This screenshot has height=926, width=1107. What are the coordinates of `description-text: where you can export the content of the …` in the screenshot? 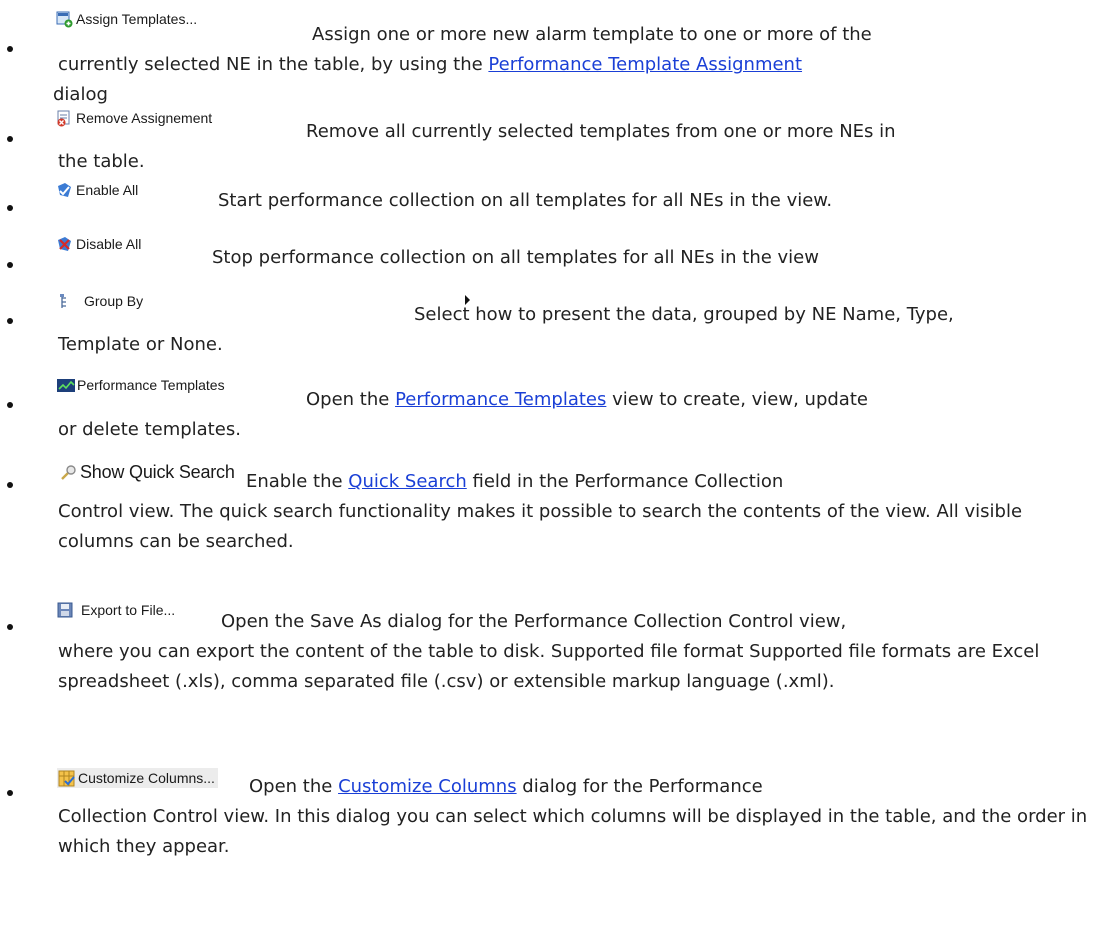 It's located at (549, 666).